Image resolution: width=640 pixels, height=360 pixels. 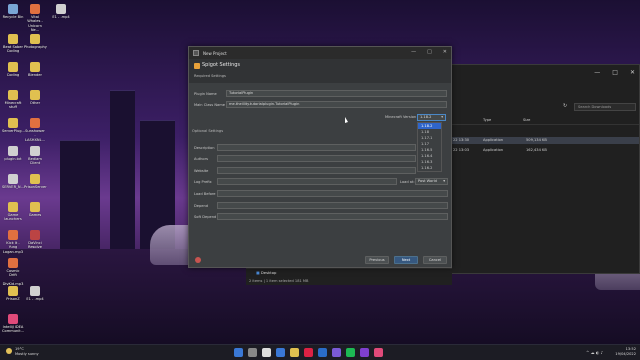 What do you see at coordinates (565, 106) in the screenshot?
I see `refresh-icon: ↻` at bounding box center [565, 106].